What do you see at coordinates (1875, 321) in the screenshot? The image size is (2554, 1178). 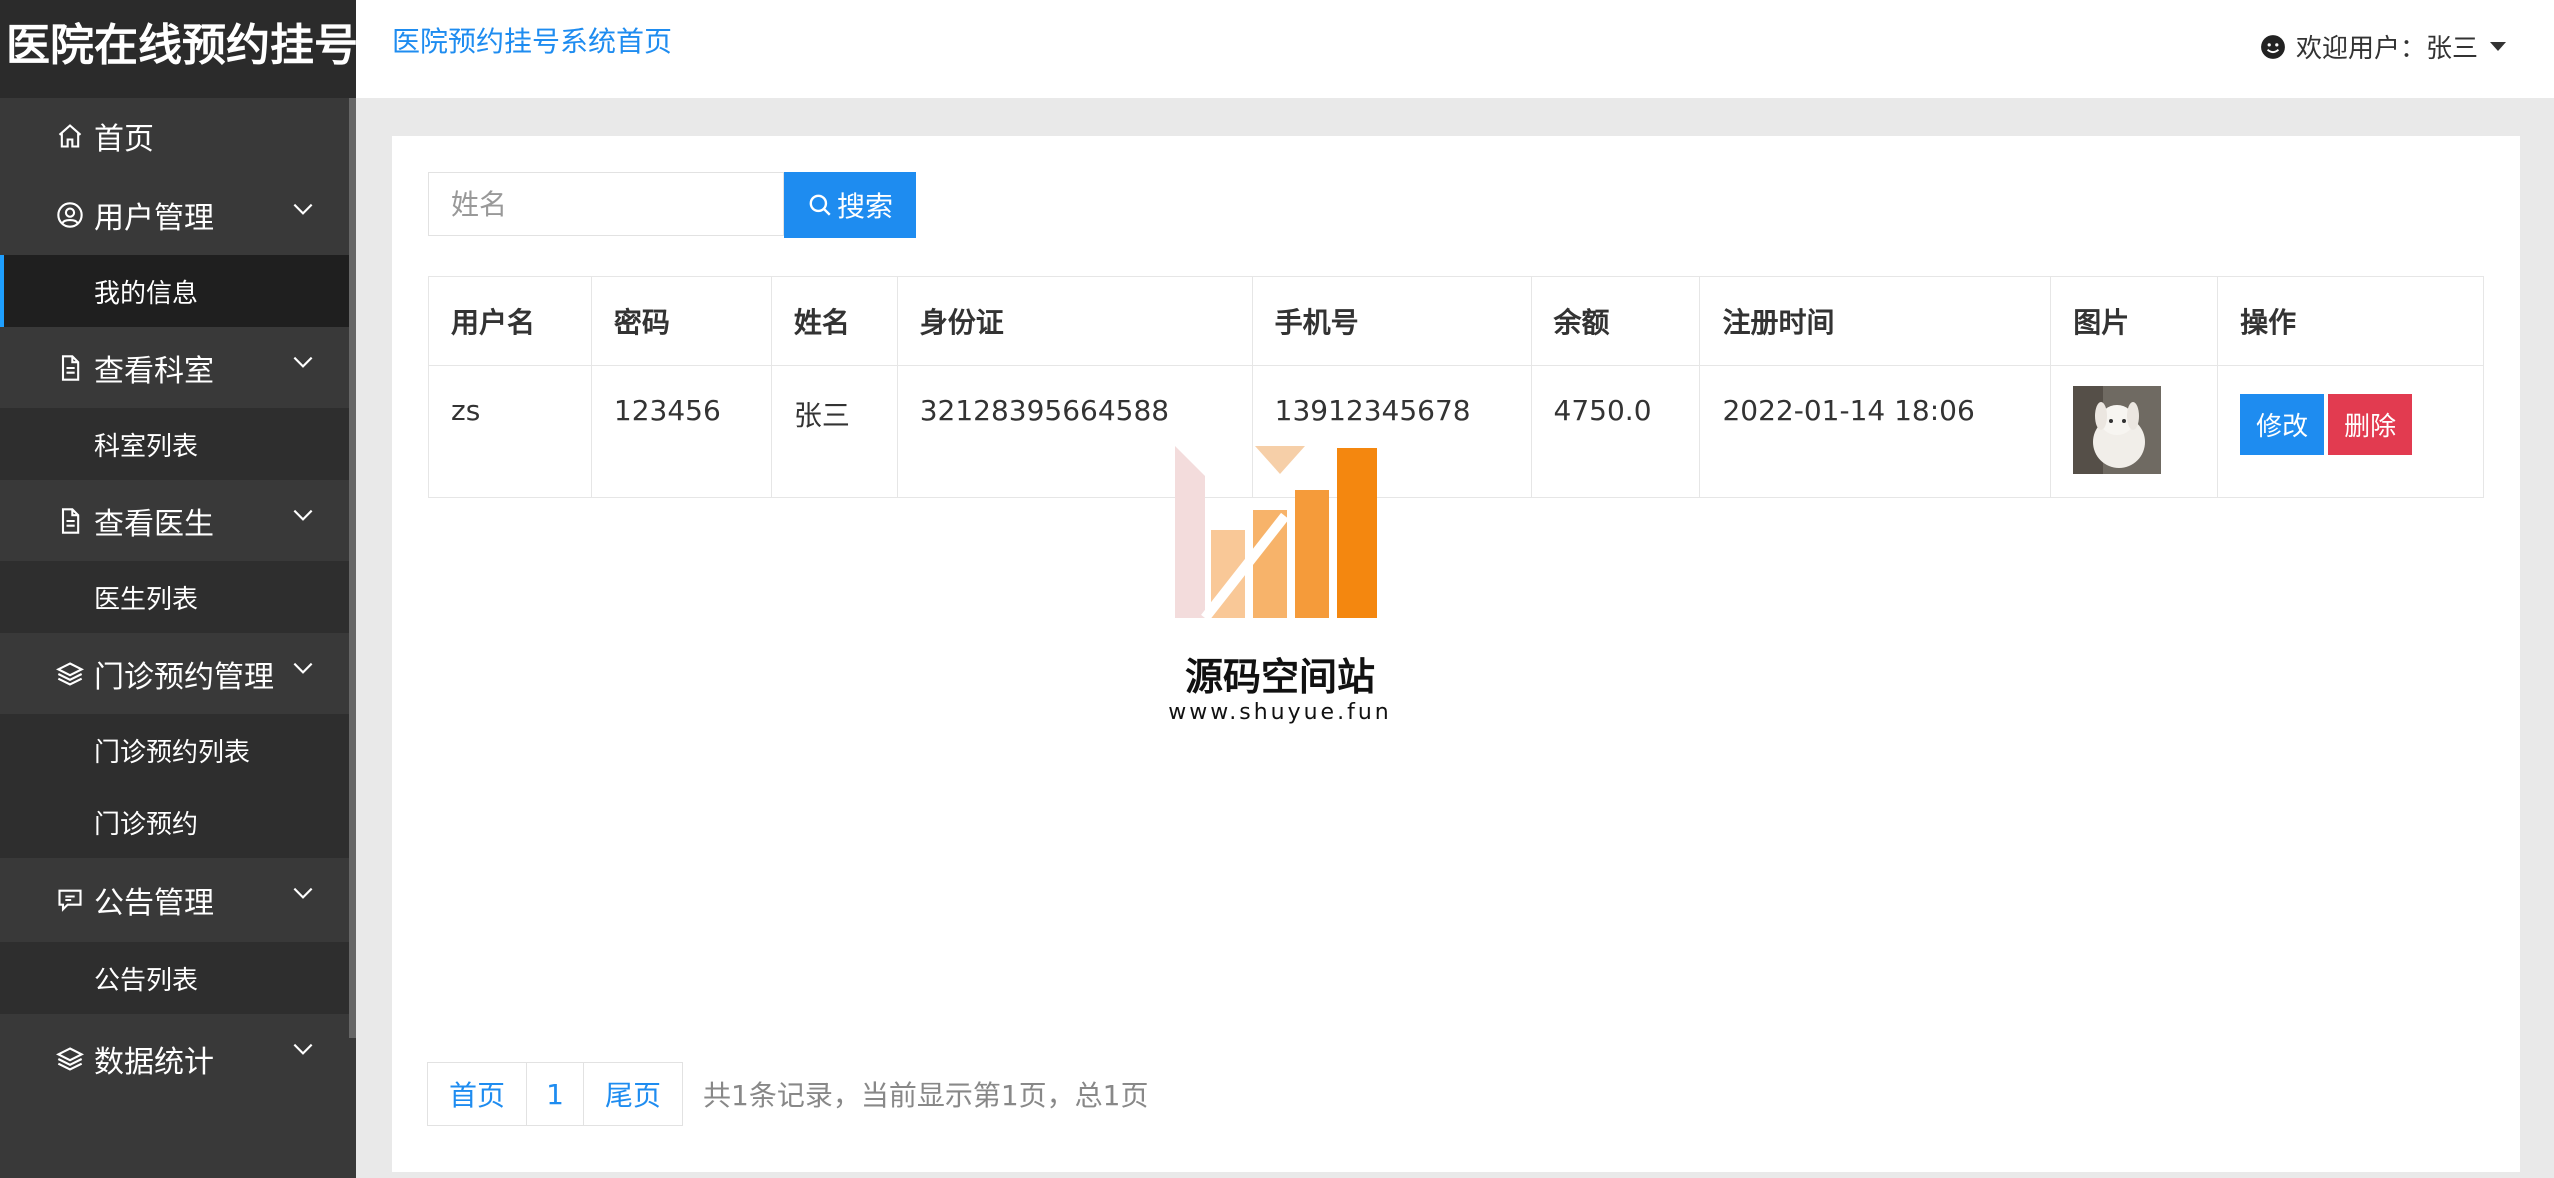 I see `column-header: 注册时间` at bounding box center [1875, 321].